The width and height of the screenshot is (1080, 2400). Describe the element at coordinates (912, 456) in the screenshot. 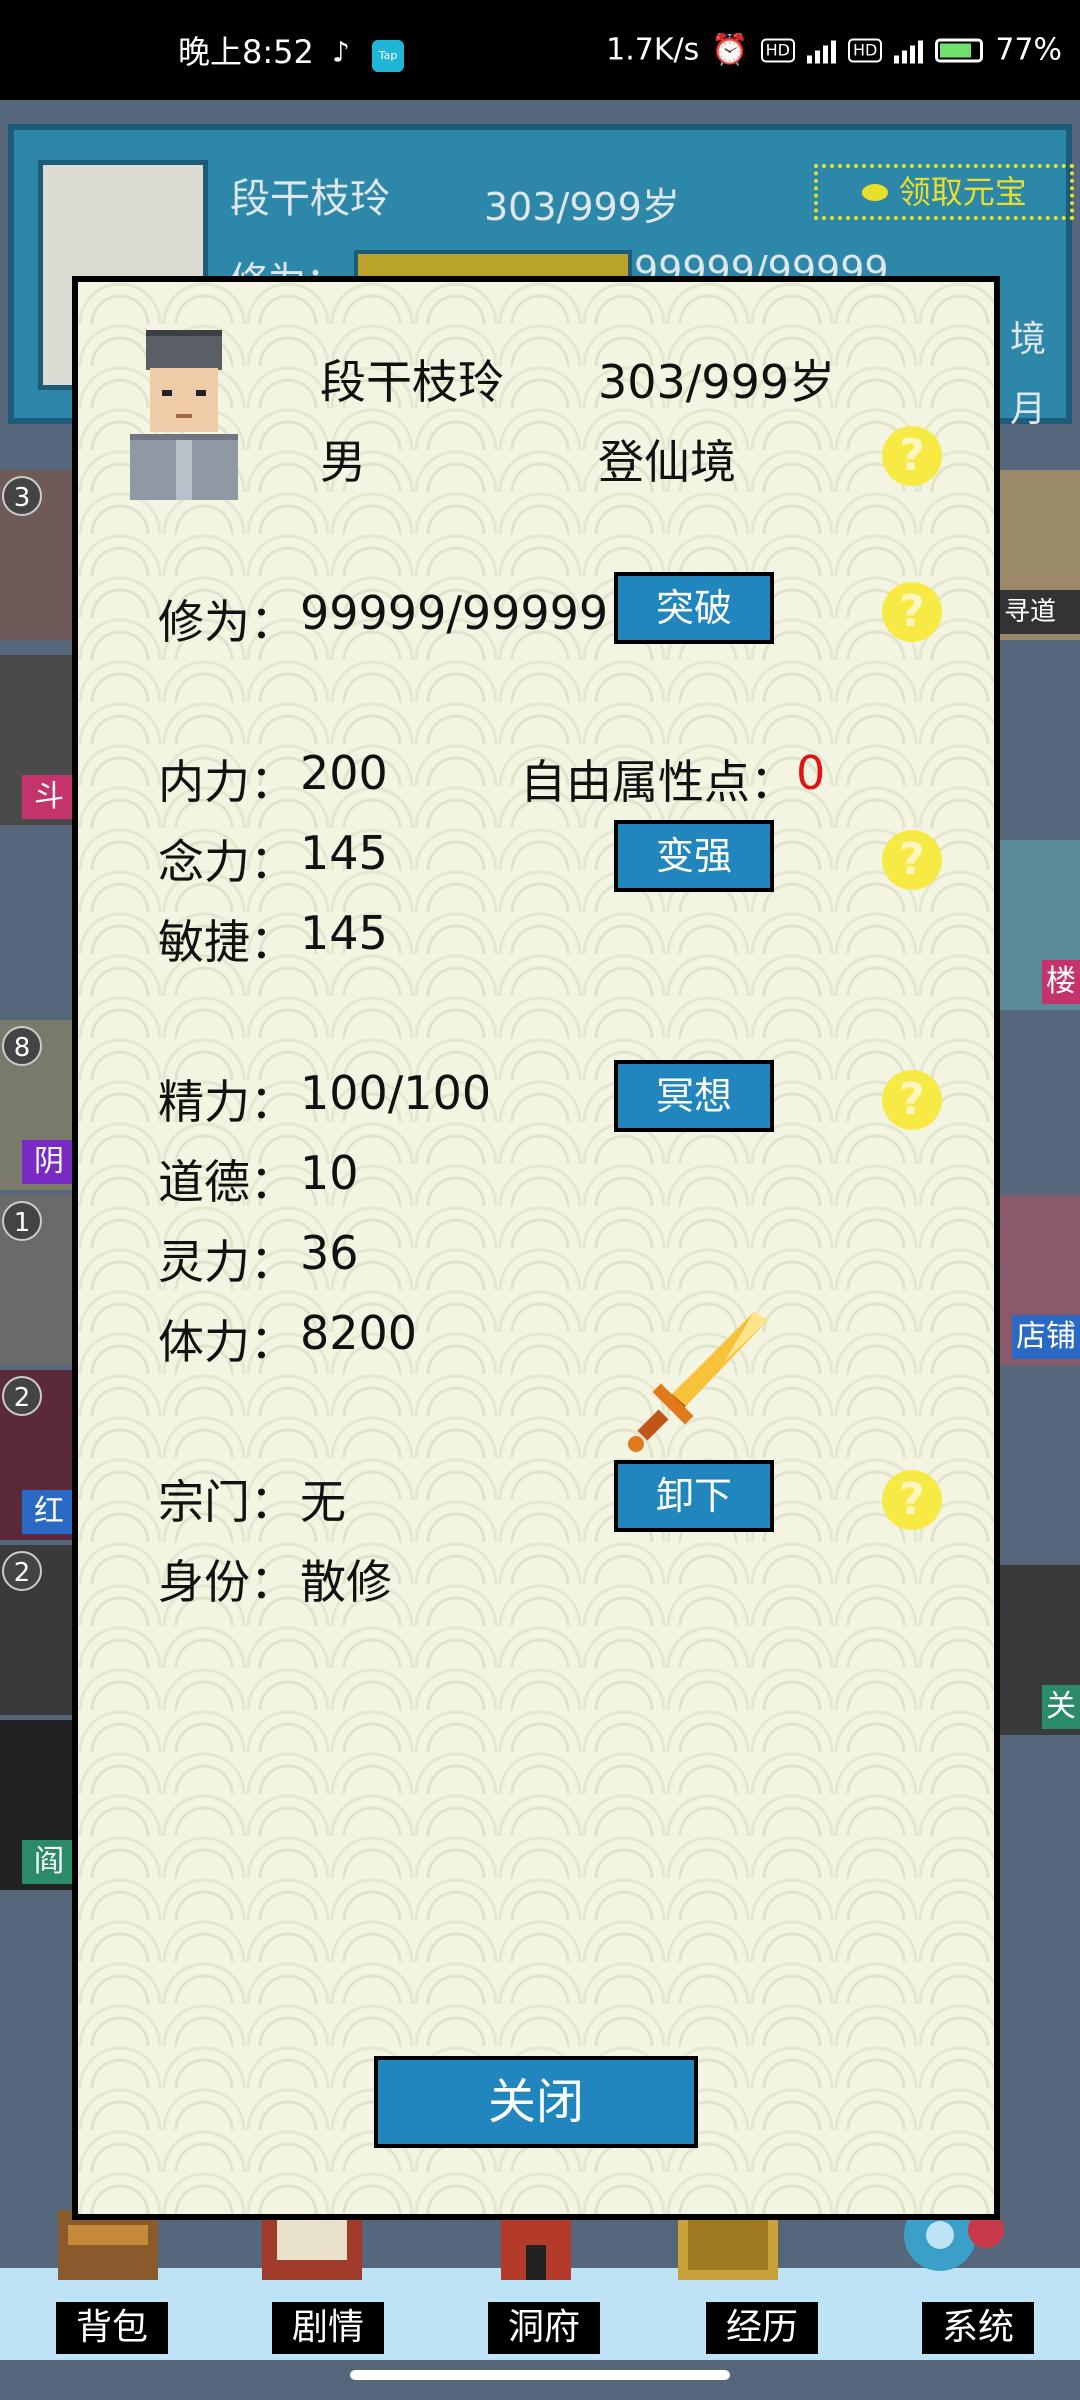

I see `help-icon-realm: ?` at that location.